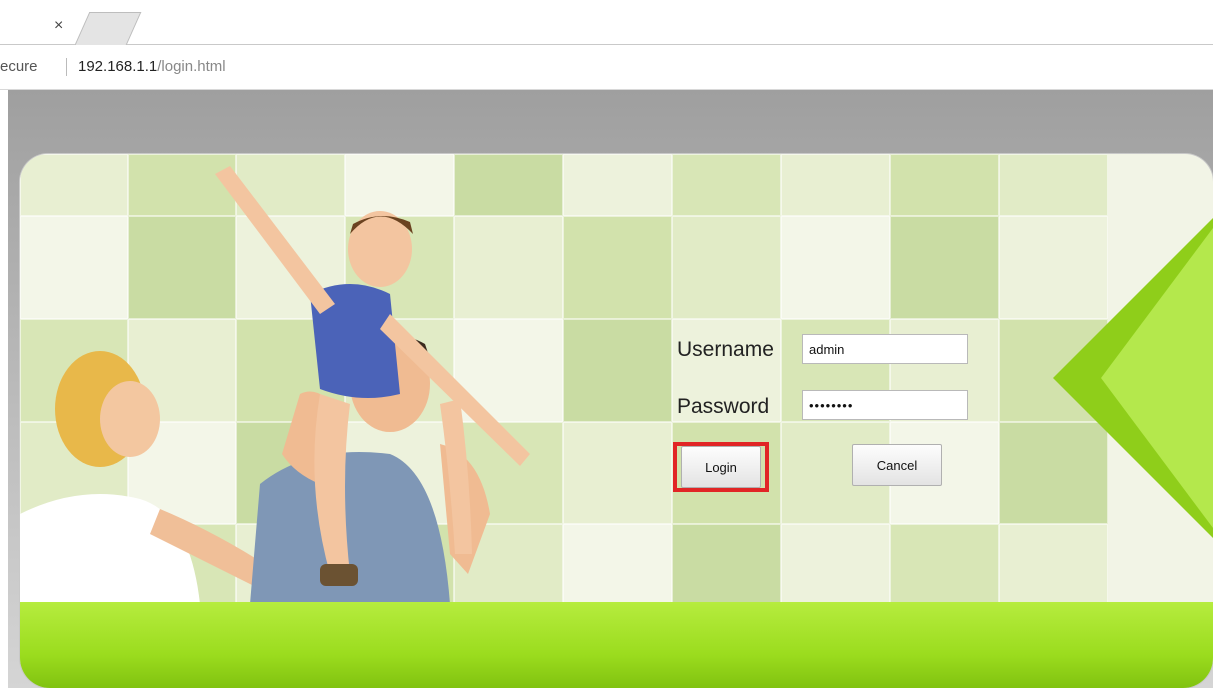  I want to click on new-tab-button, so click(108, 28).